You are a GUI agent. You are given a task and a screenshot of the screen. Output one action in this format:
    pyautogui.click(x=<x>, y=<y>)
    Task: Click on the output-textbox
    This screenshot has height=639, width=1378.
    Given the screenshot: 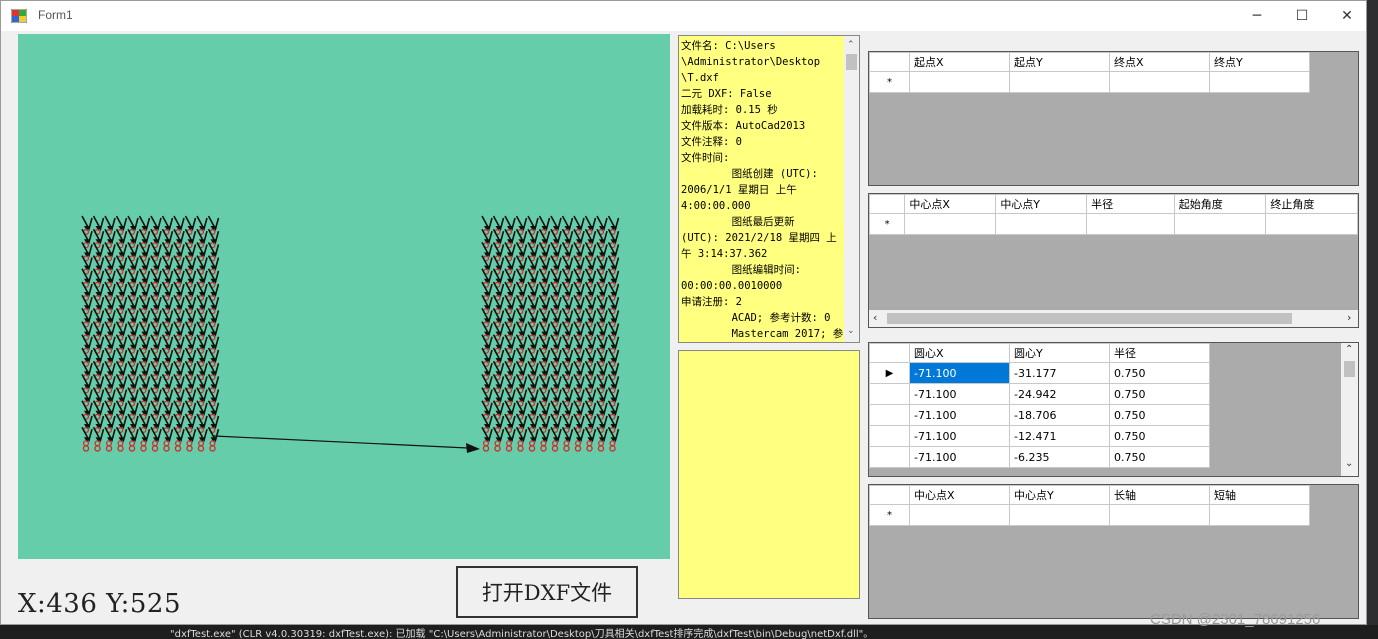 What is the action you would take?
    pyautogui.click(x=769, y=474)
    